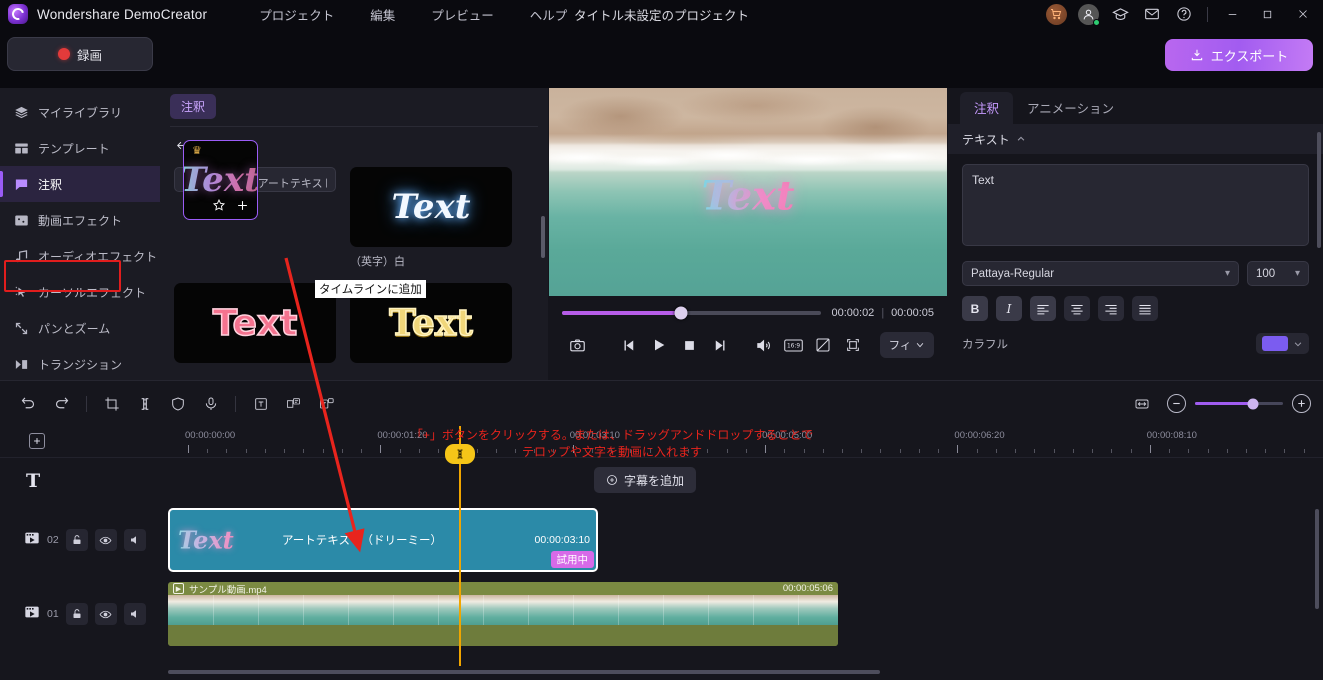 The image size is (1323, 680). Describe the element at coordinates (220, 179) in the screenshot. I see `template-thumbnail: ♛ Text` at that location.